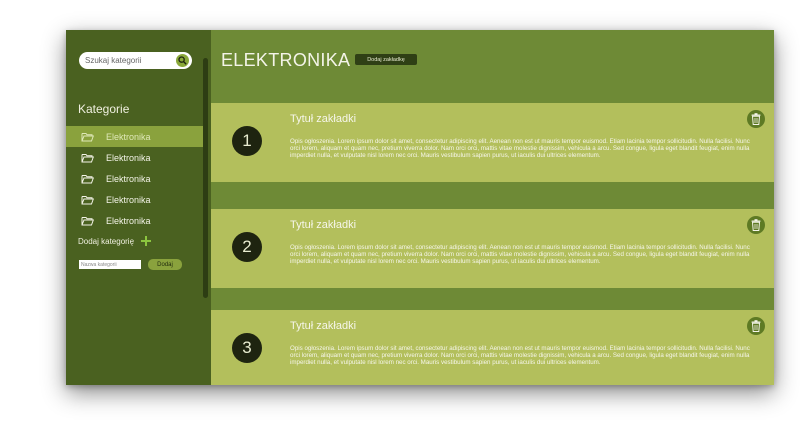 Image resolution: width=800 pixels, height=445 pixels. What do you see at coordinates (106, 241) in the screenshot?
I see `add-category-label: Dodaj kategorię` at bounding box center [106, 241].